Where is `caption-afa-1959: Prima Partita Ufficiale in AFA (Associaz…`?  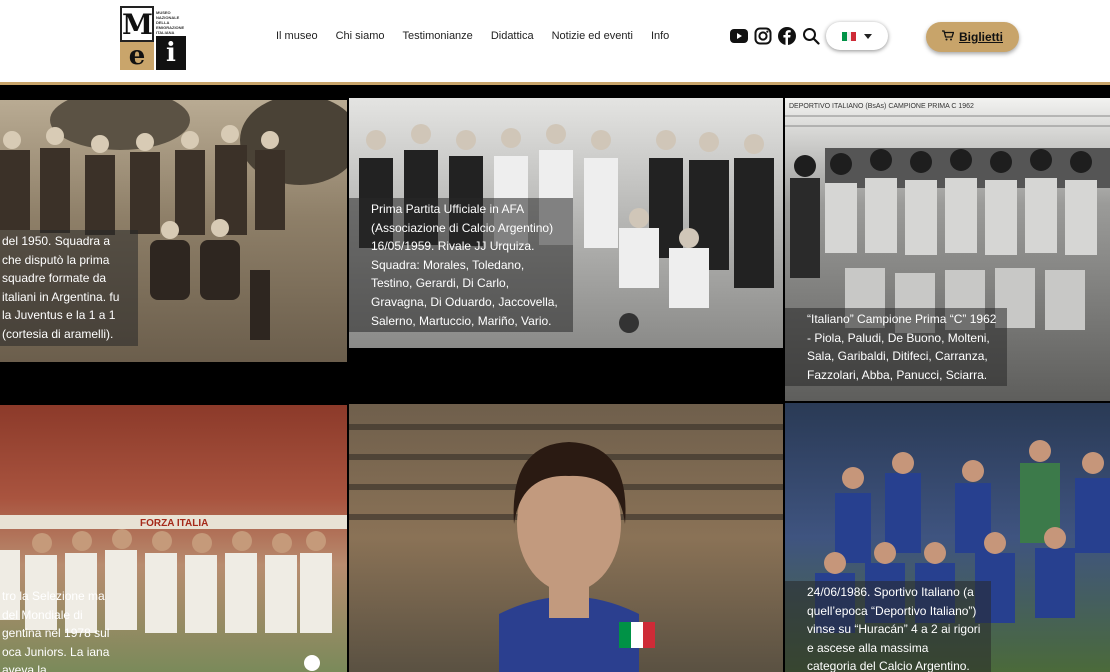 caption-afa-1959: Prima Partita Ufficiale in AFA (Associaz… is located at coordinates (461, 265).